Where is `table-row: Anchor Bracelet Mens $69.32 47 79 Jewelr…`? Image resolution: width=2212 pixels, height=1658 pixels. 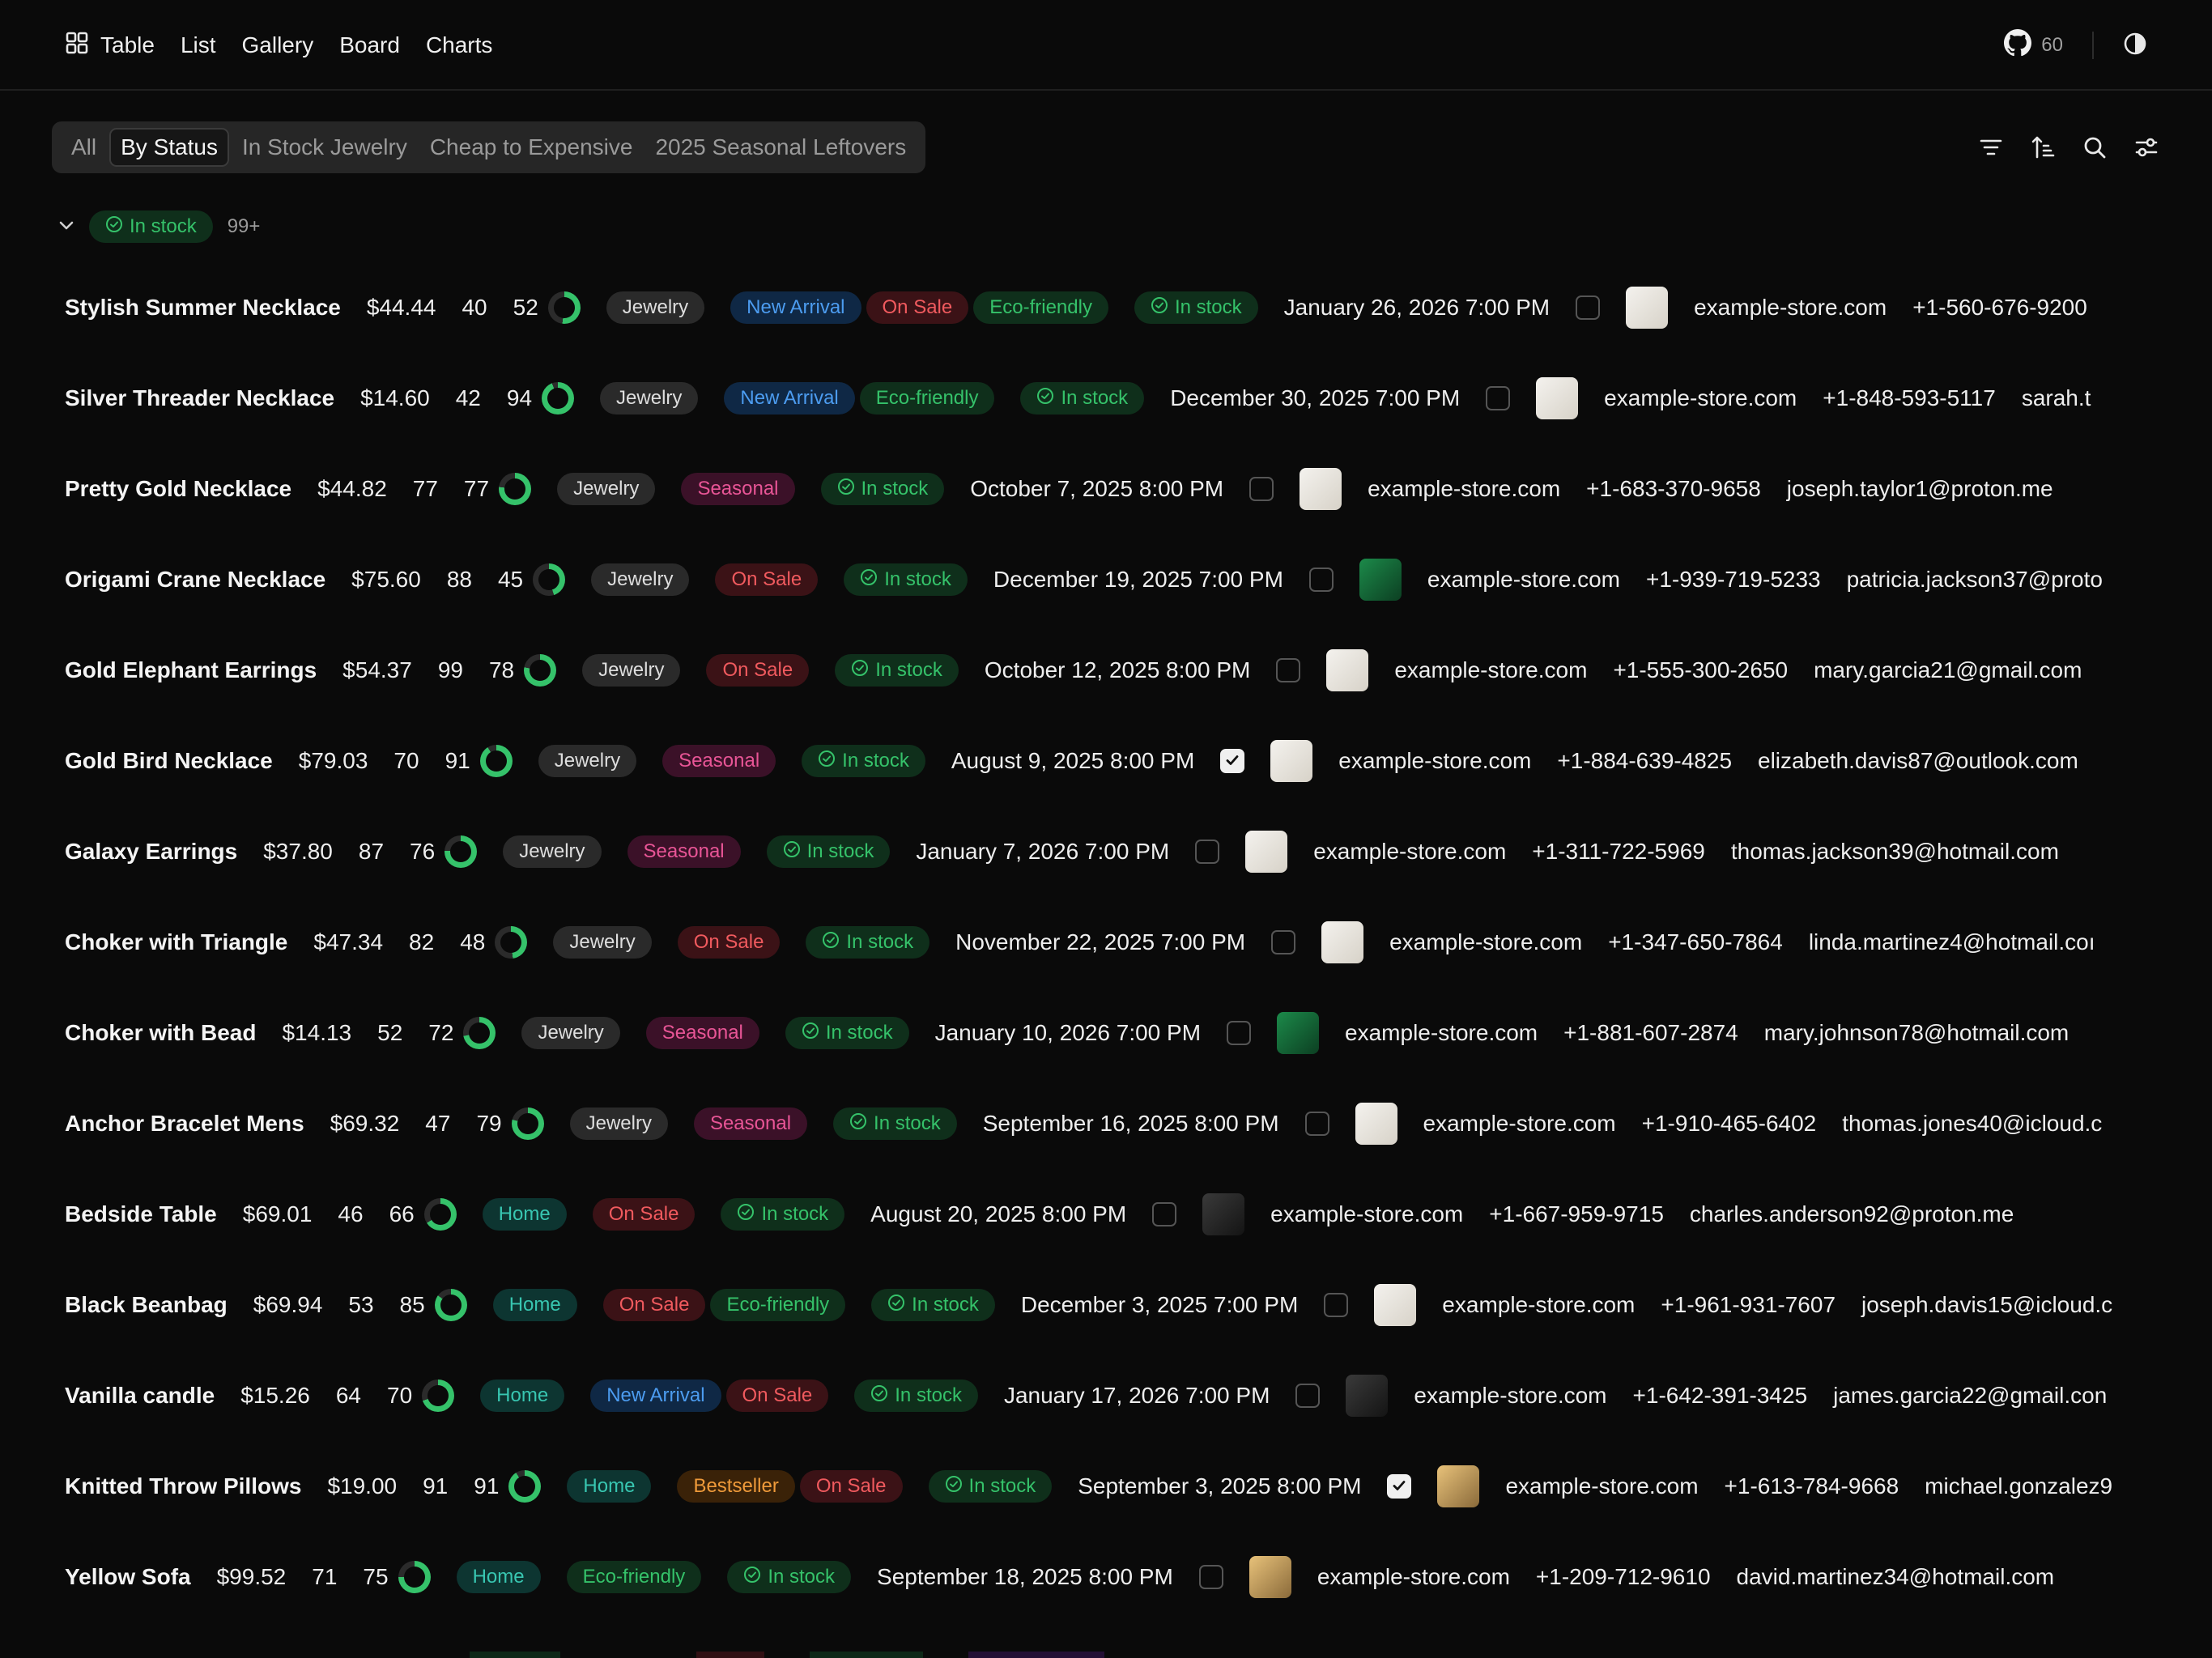 table-row: Anchor Bracelet Mens $69.32 47 79 Jewelr… is located at coordinates (1084, 1123).